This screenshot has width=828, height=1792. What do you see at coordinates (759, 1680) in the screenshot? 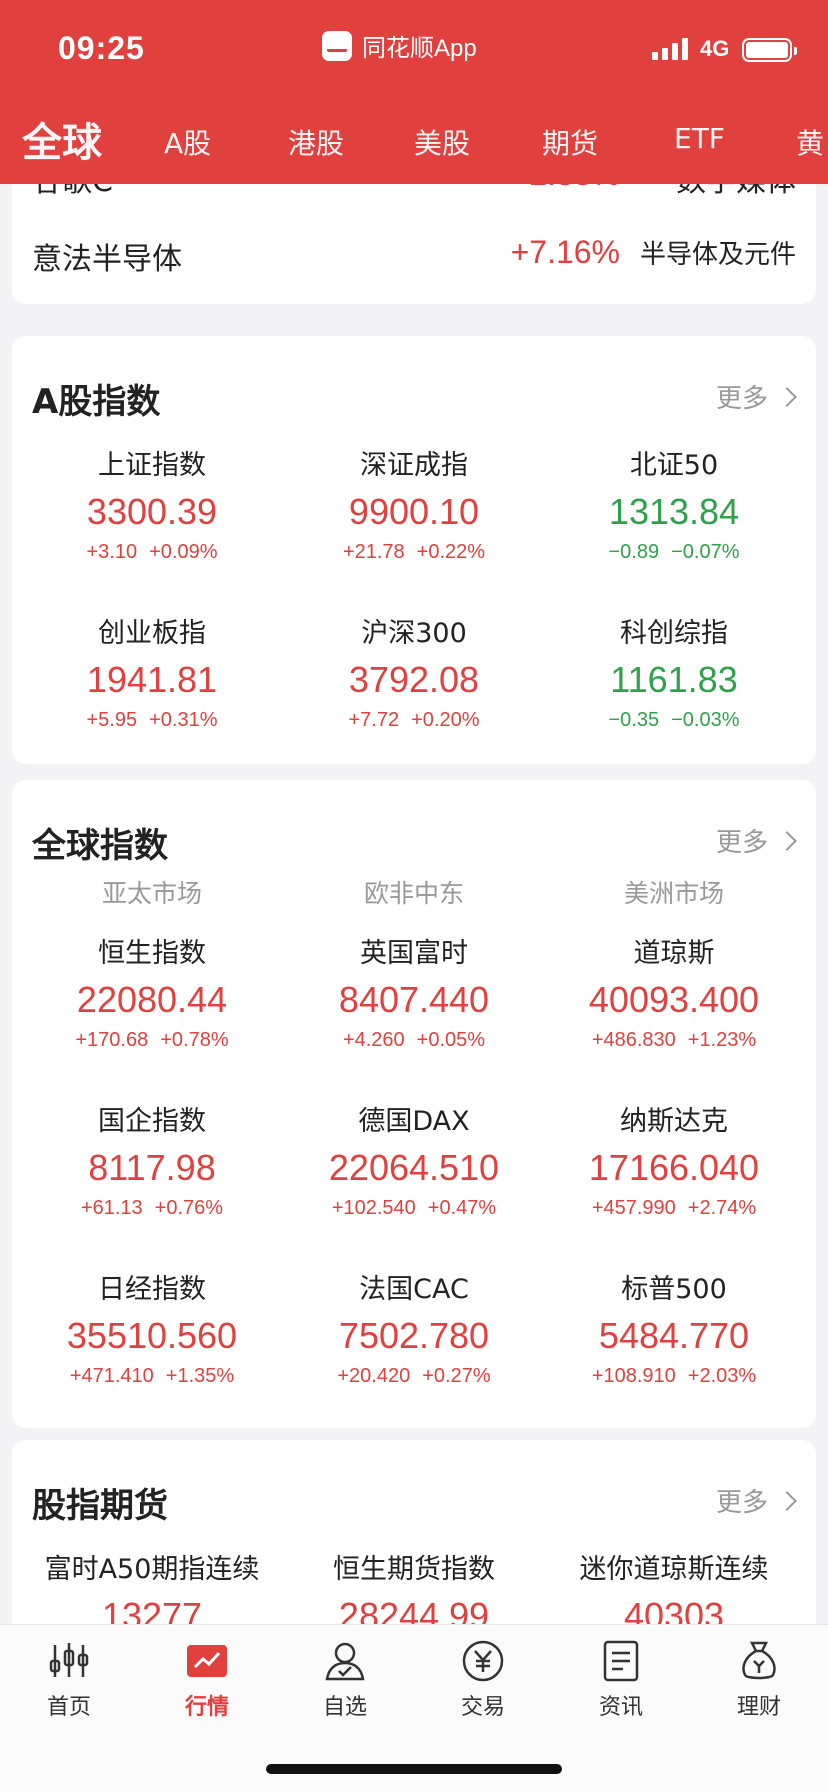
I see `nav-wealth: 理财` at bounding box center [759, 1680].